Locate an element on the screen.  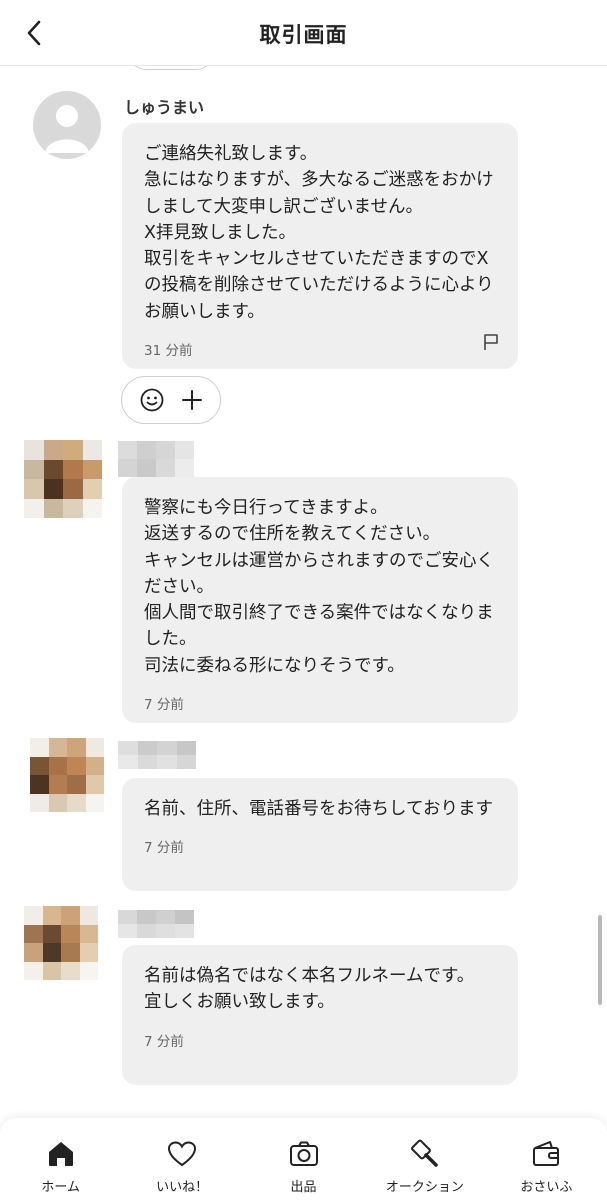
message-bubble: 名前、住所、電話番号をお待ちしております 7 分前 is located at coordinates (320, 834).